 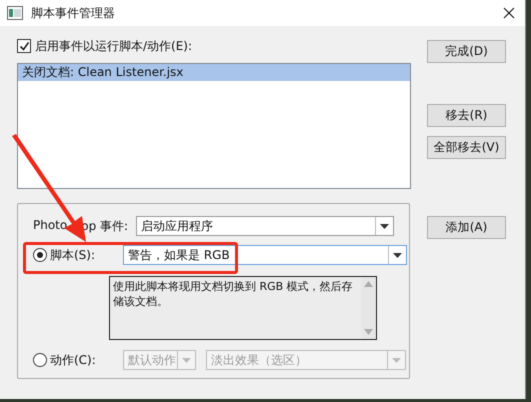 I want to click on script-dropdown: 警告，如果是 RGB, so click(x=265, y=255).